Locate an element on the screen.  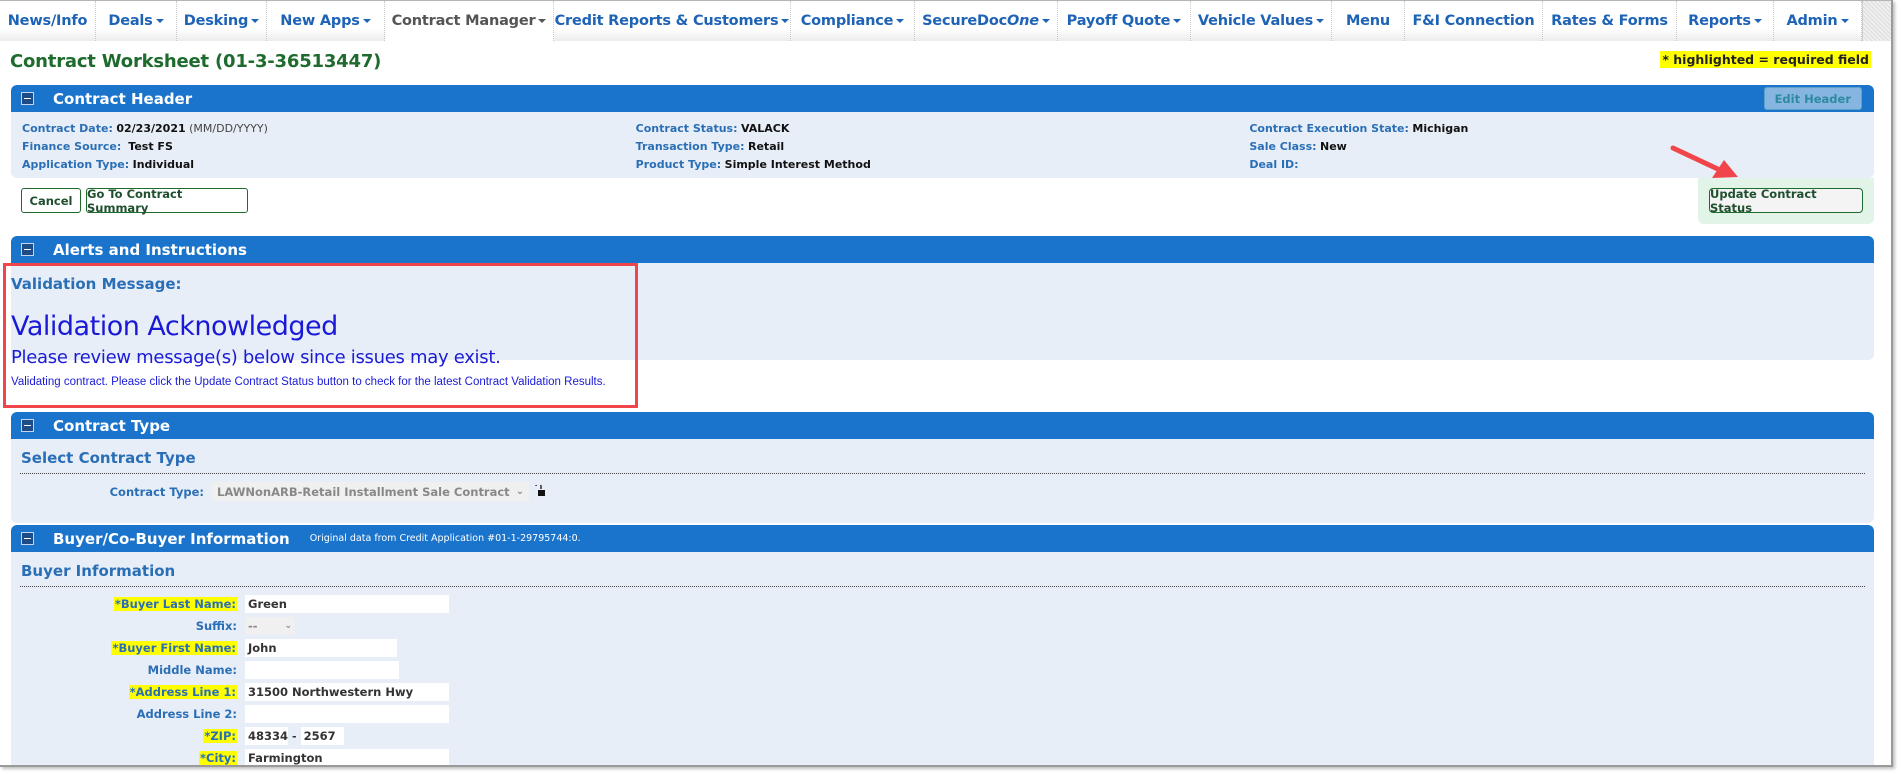
field-label: Sale Class: is located at coordinates (1283, 146).